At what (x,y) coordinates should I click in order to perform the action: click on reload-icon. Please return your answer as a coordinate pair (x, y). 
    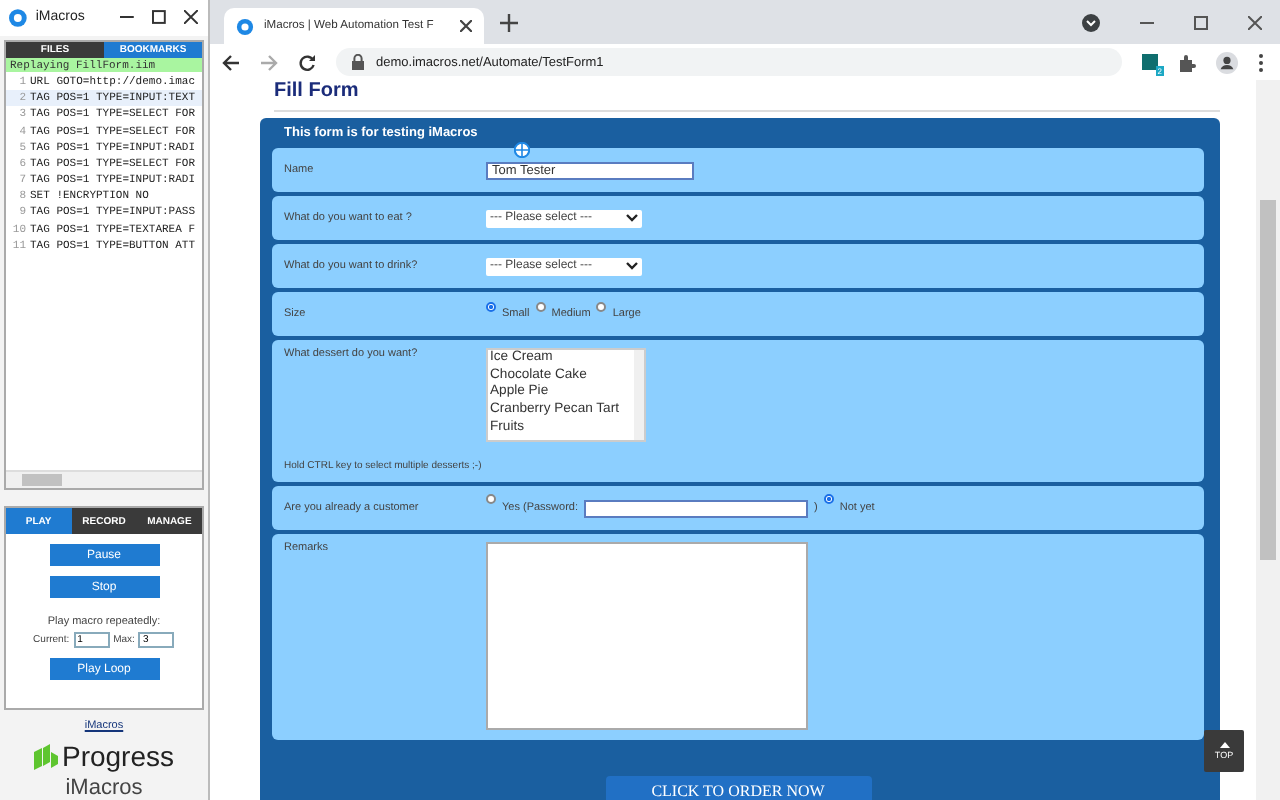
    Looking at the image, I should click on (307, 62).